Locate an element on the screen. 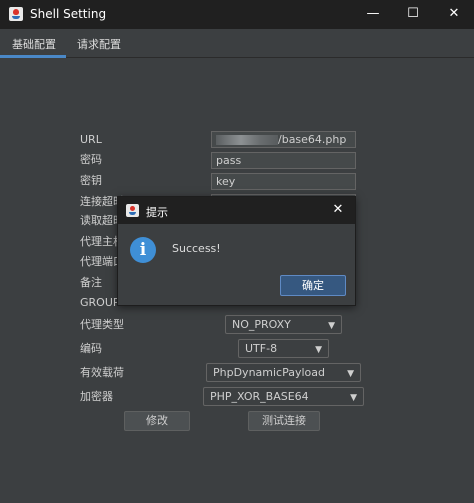 The width and height of the screenshot is (474, 503). modify-button: 修改 is located at coordinates (157, 421).